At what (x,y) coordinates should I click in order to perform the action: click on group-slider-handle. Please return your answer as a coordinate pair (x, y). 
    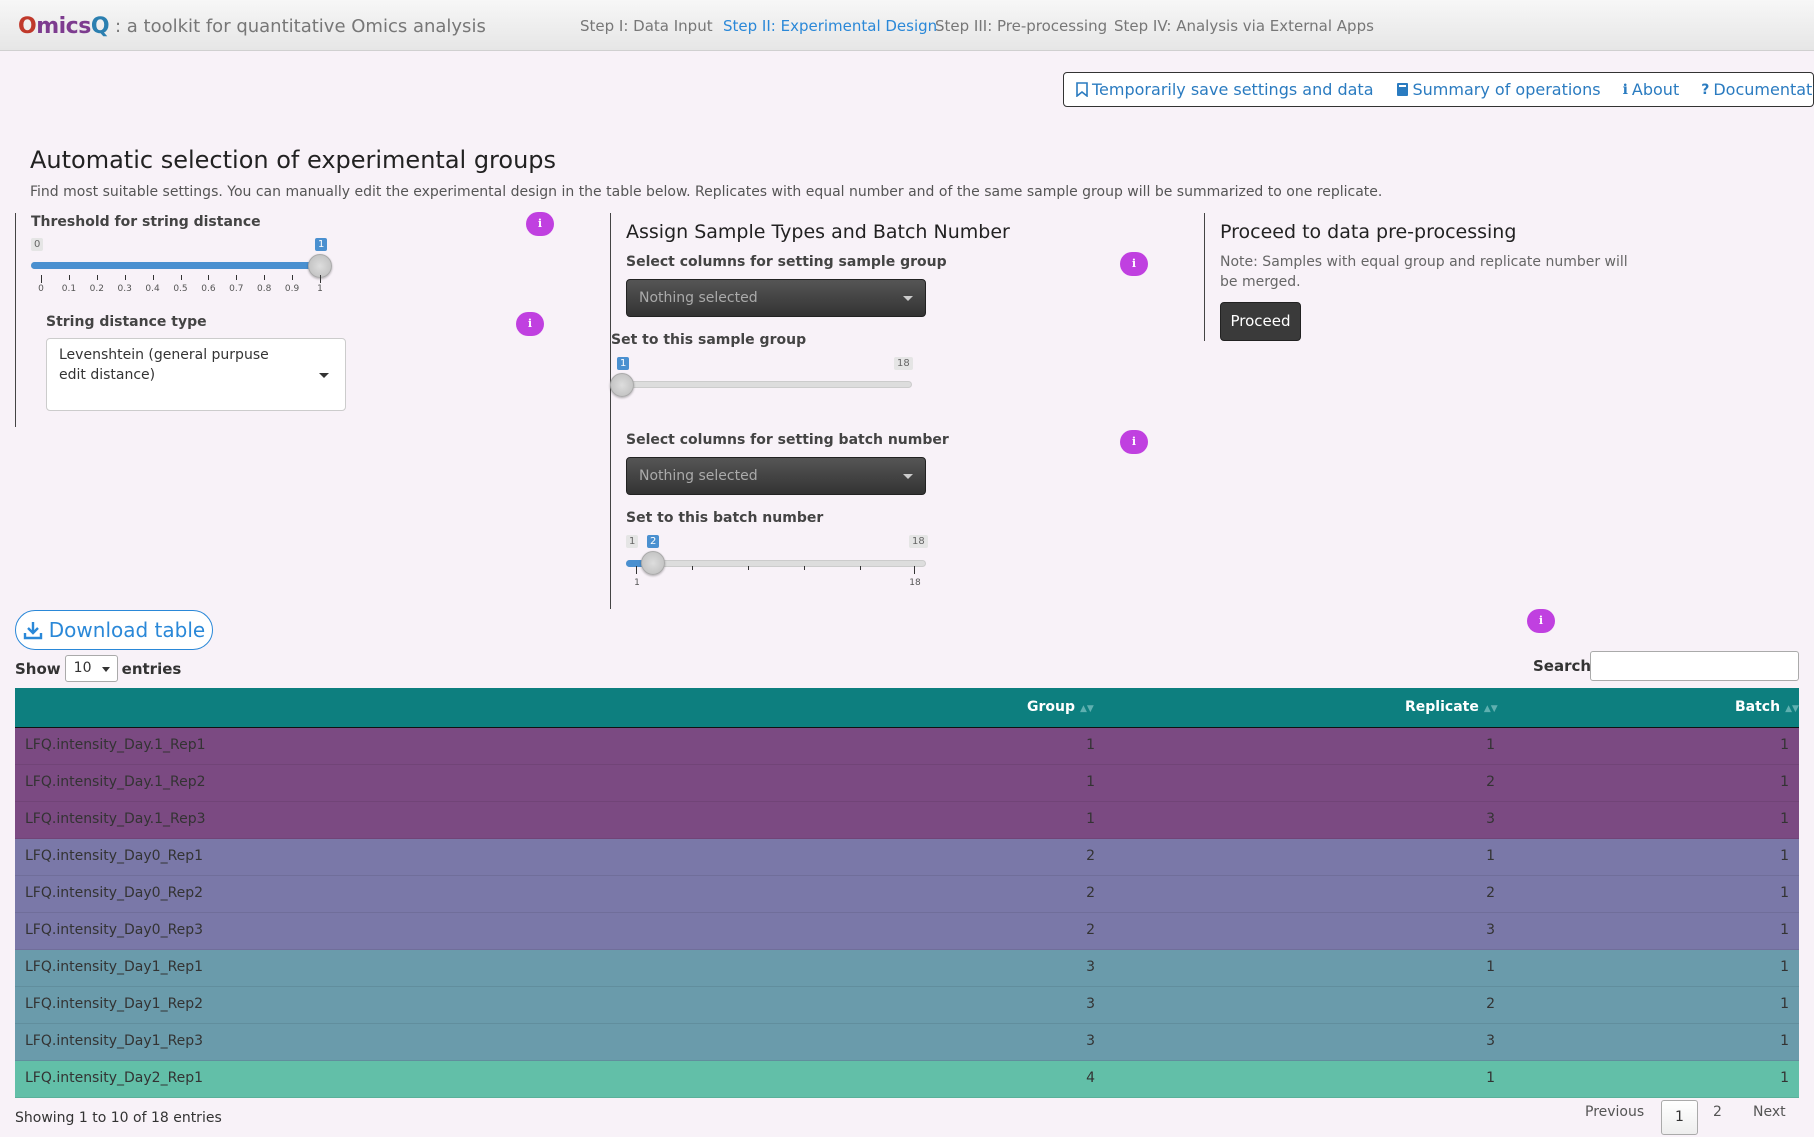
    Looking at the image, I should click on (622, 385).